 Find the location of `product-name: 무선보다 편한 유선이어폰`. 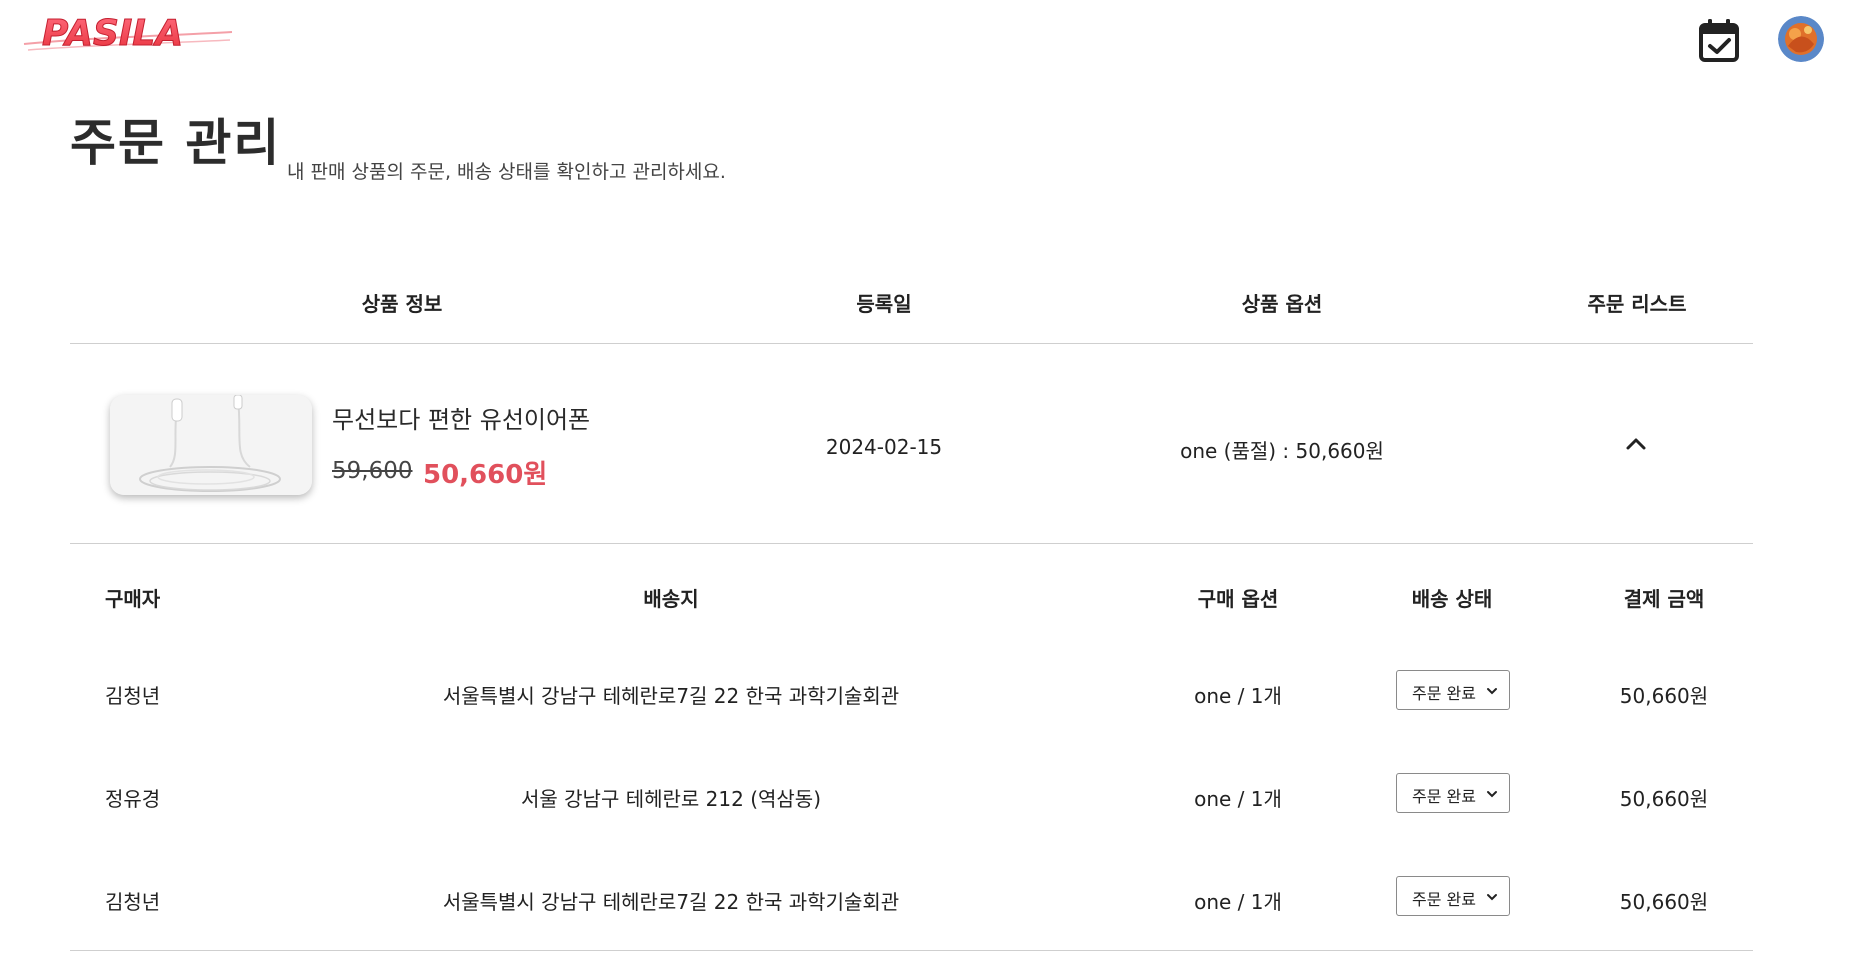

product-name: 무선보다 편한 유선이어폰 is located at coordinates (461, 417).